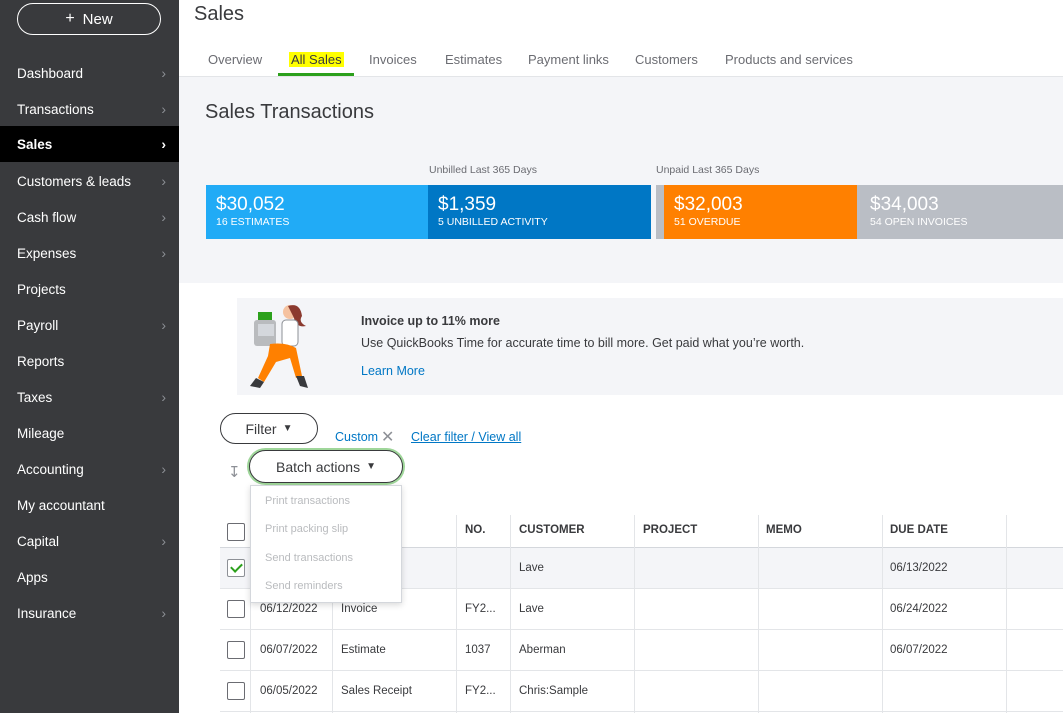  What do you see at coordinates (568, 59) in the screenshot?
I see `tab-payment-links: Payment links` at bounding box center [568, 59].